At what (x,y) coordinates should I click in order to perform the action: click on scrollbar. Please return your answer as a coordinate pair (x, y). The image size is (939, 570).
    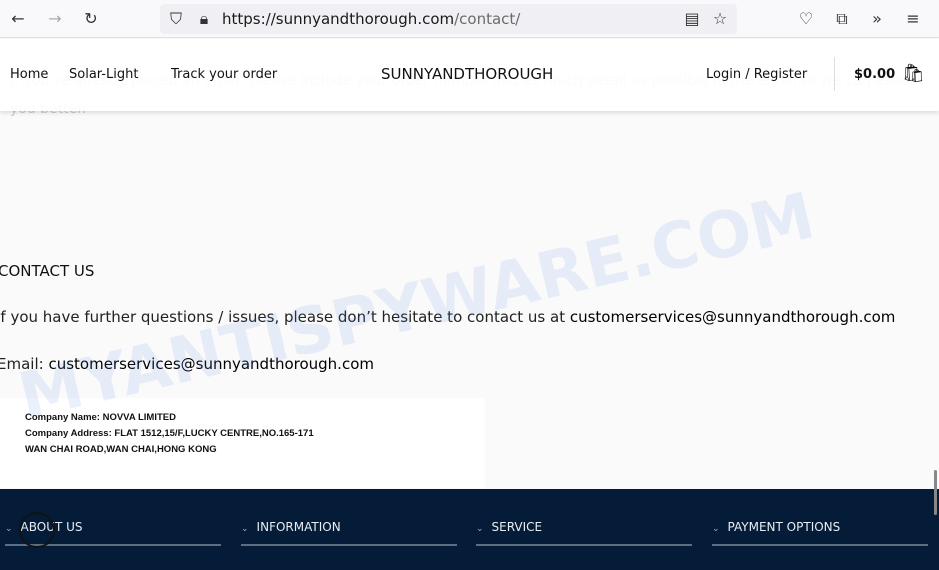
    Looking at the image, I should click on (935, 492).